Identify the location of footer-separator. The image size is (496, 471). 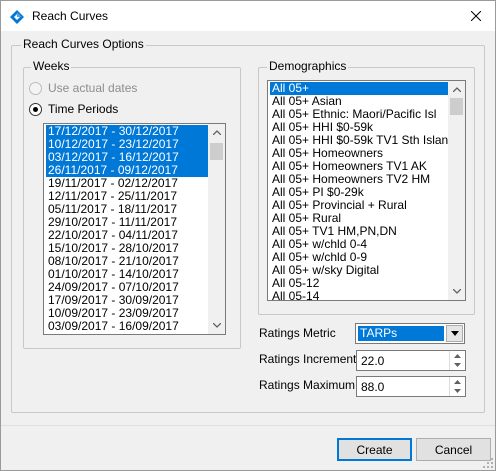
(248, 425).